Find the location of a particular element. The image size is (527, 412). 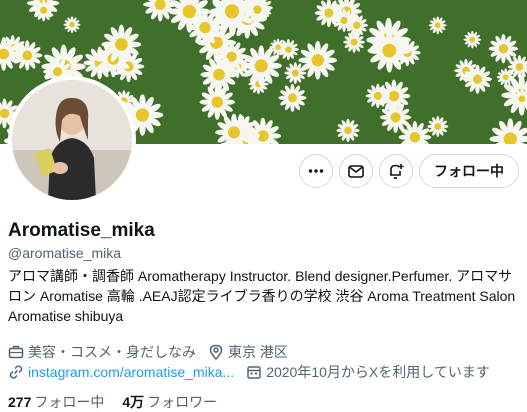

following-label: フォロー中 is located at coordinates (69, 402).